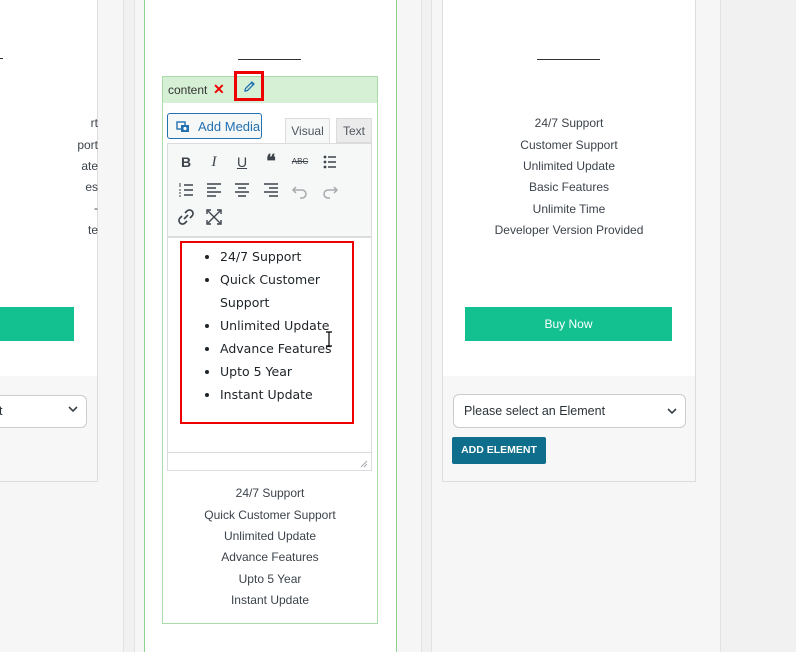 This screenshot has width=796, height=652. I want to click on right-feature-item: 24/7 Support, so click(569, 123).